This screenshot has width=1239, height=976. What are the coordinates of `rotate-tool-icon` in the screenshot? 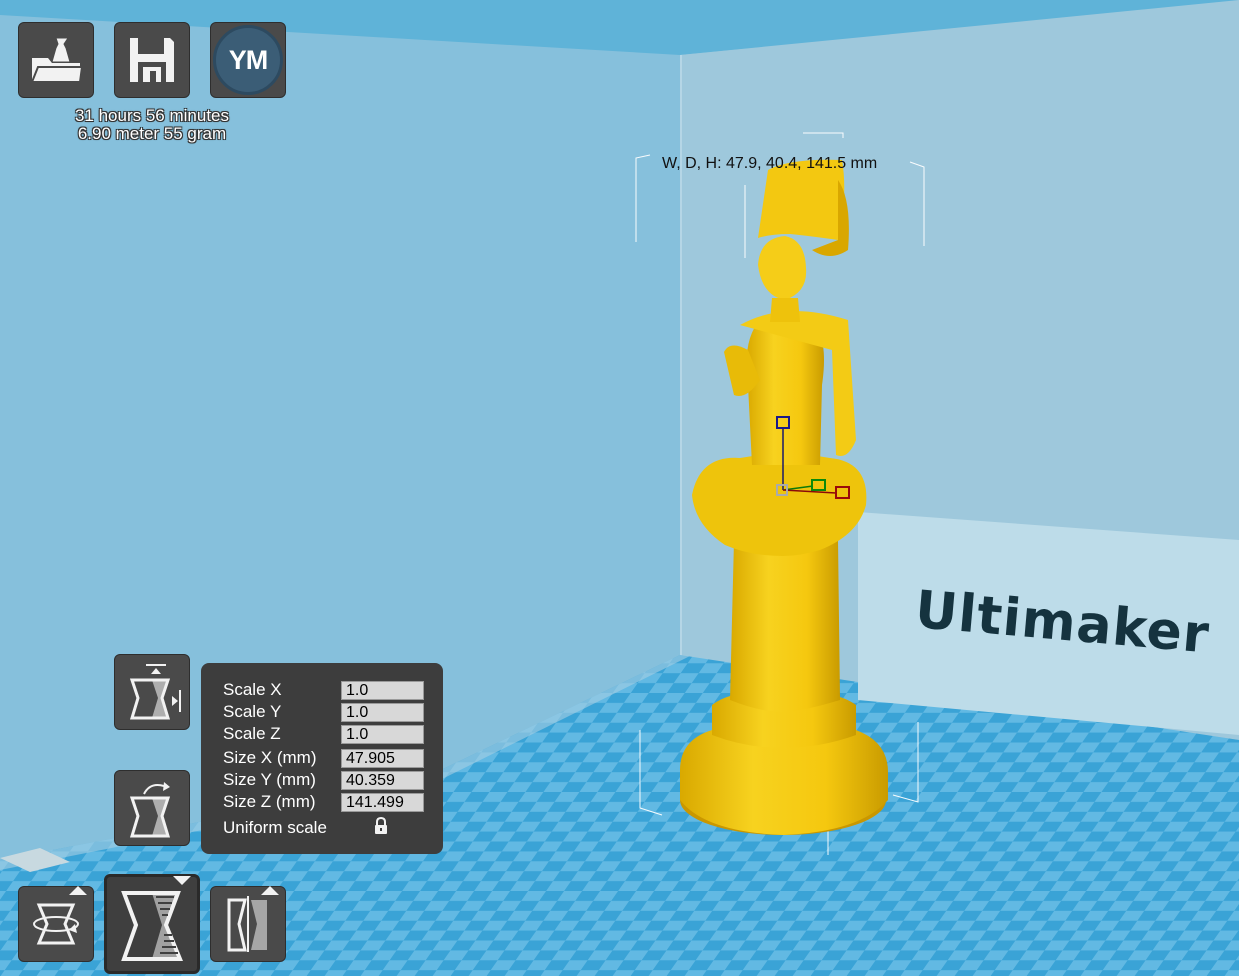 It's located at (56, 924).